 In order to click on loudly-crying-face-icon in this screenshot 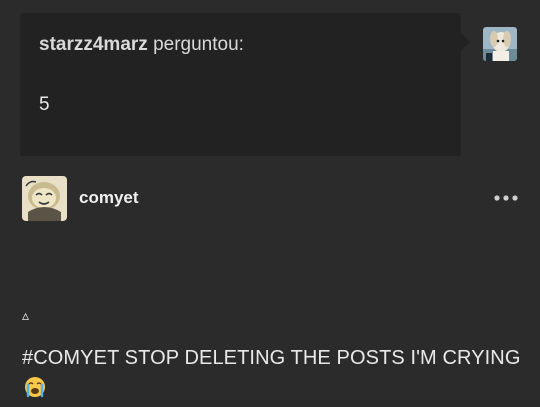, I will do `click(35, 387)`.